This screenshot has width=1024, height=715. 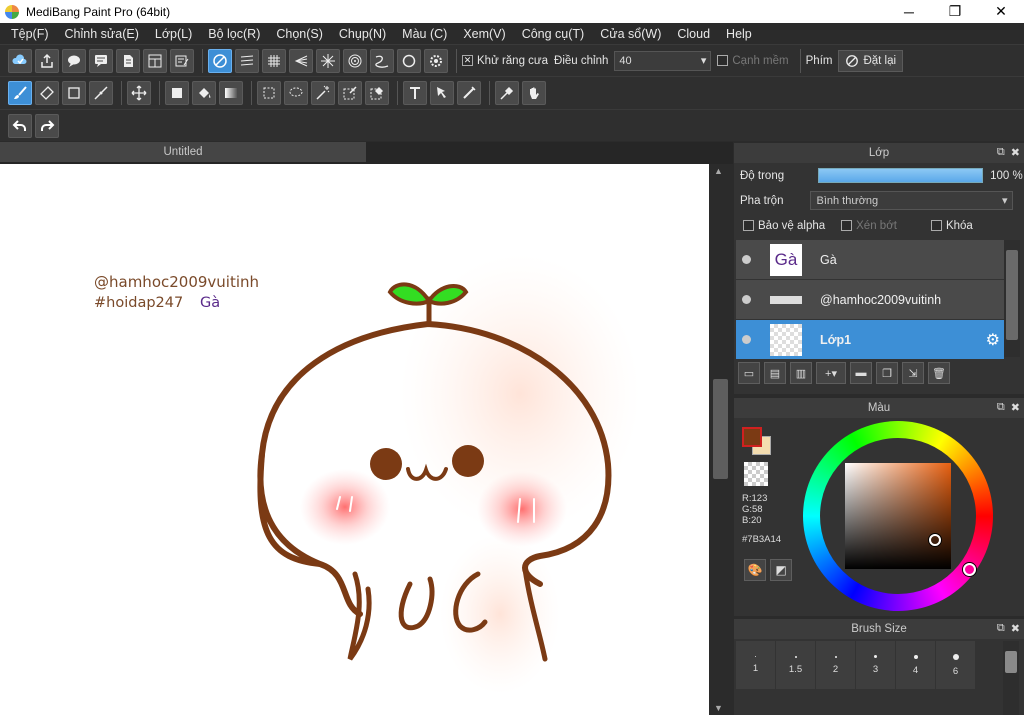 What do you see at coordinates (781, 570) in the screenshot?
I see `color-settings-icon: ◩` at bounding box center [781, 570].